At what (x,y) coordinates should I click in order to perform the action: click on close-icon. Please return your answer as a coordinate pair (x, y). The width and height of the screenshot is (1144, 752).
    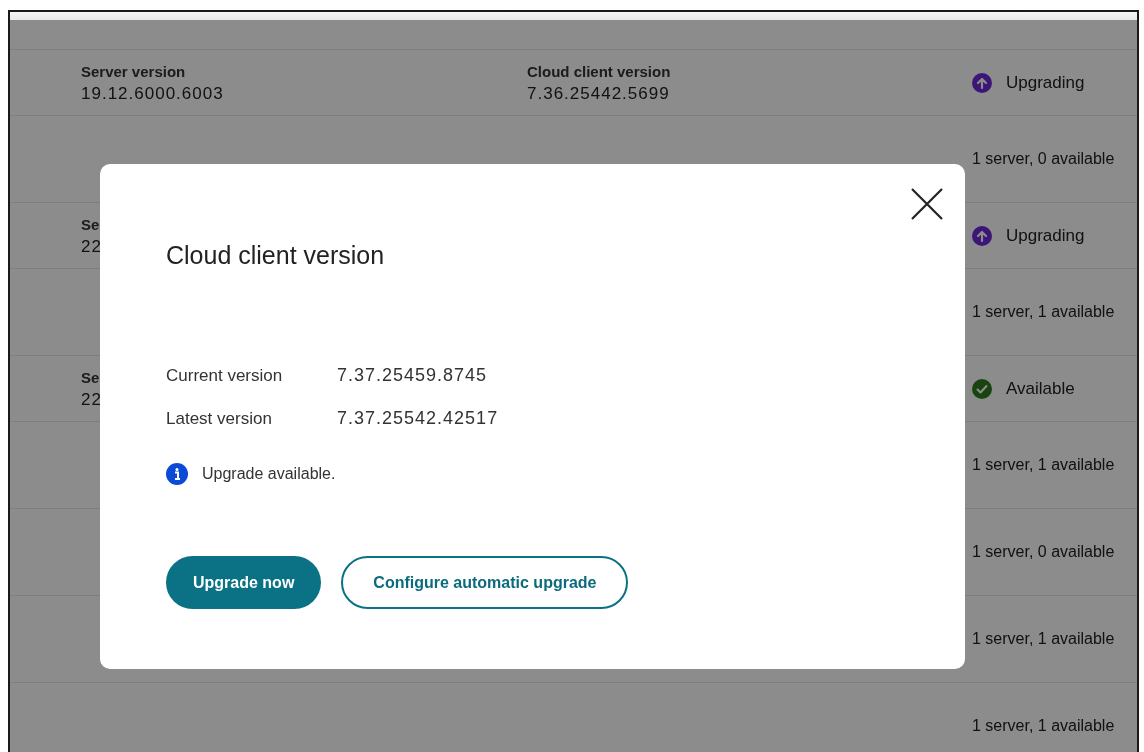
    Looking at the image, I should click on (927, 204).